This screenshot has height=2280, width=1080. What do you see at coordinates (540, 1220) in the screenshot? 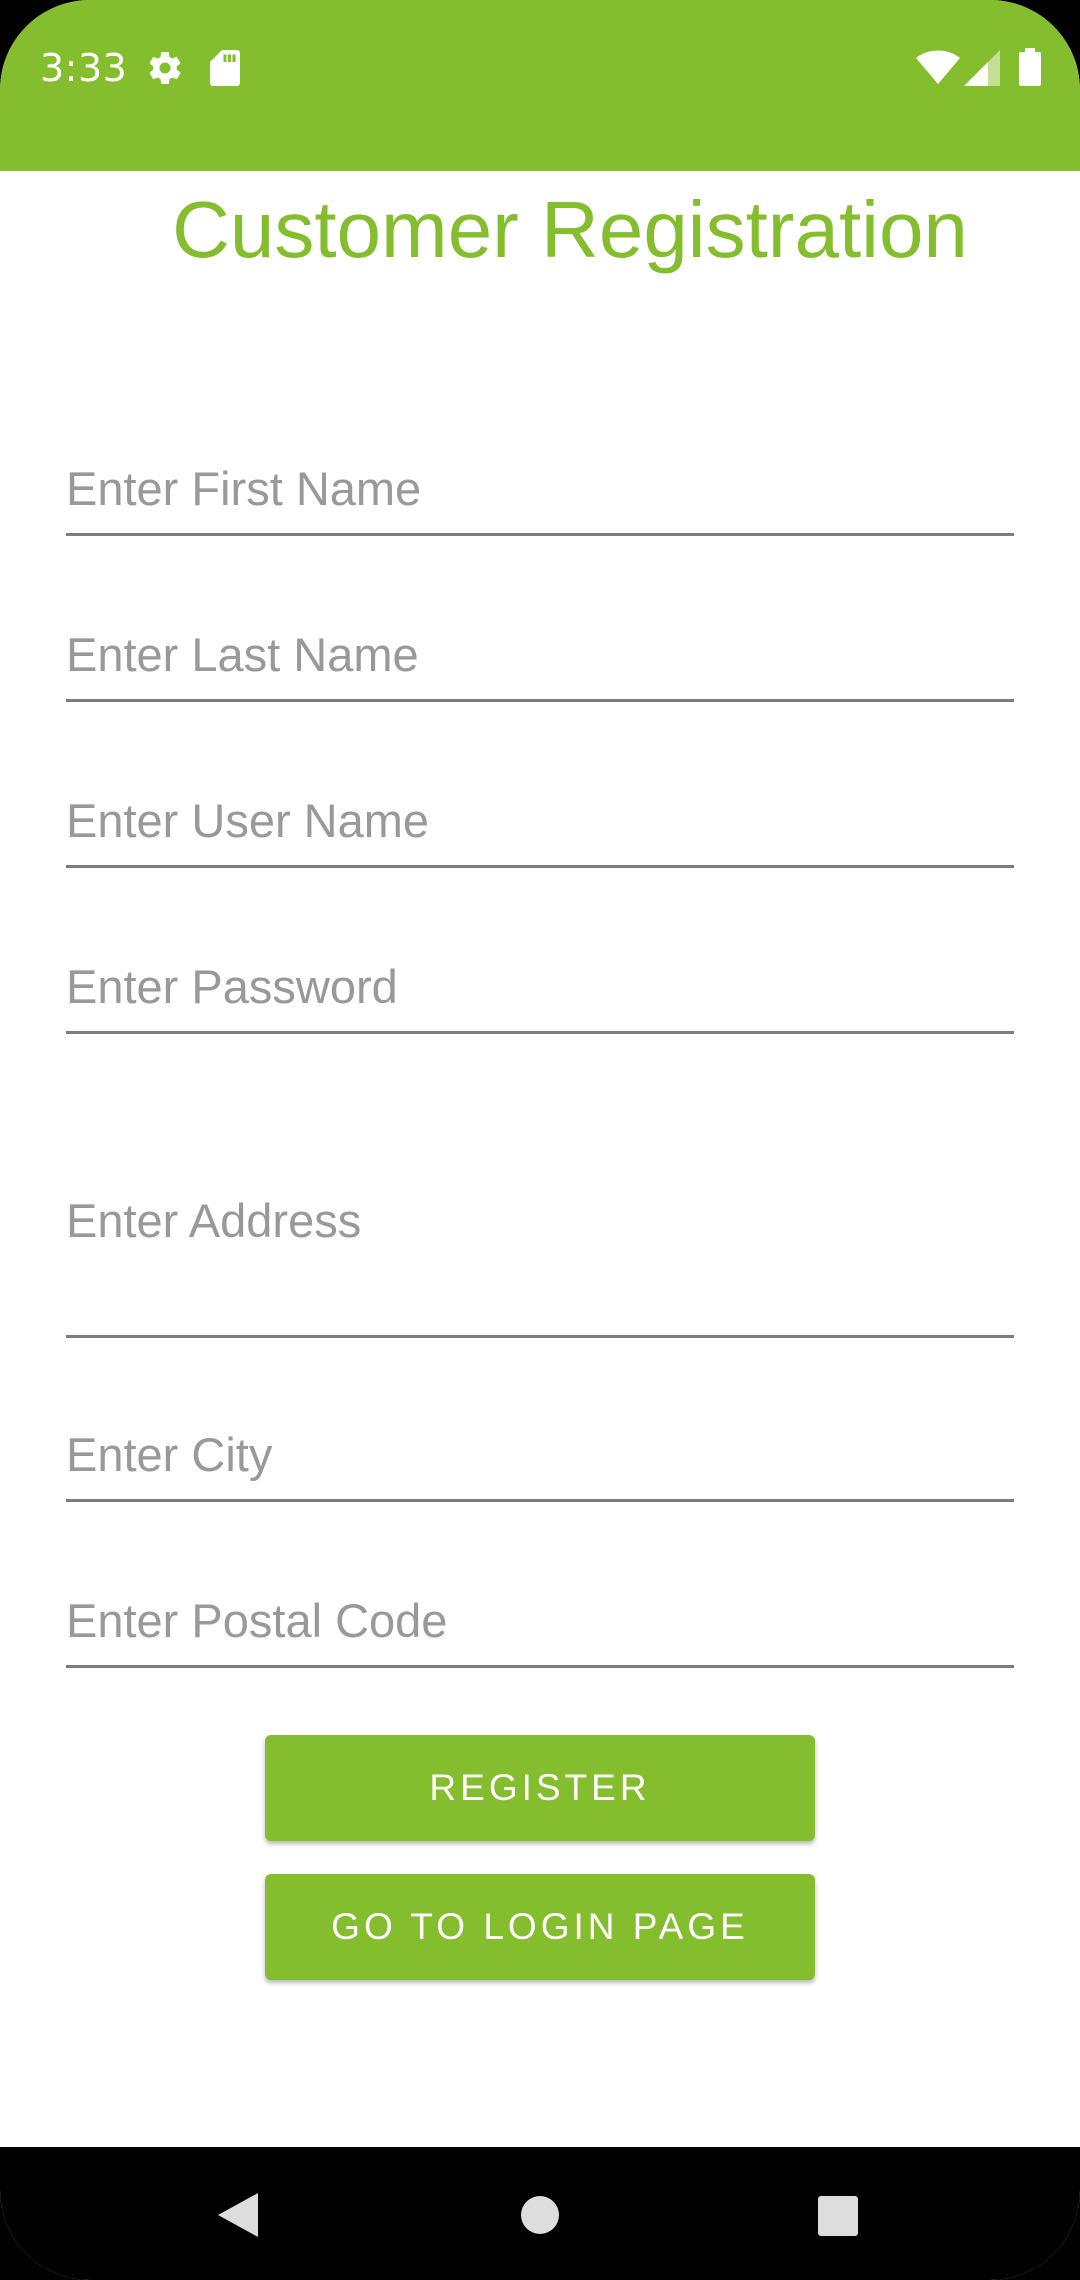
I see `address-input` at bounding box center [540, 1220].